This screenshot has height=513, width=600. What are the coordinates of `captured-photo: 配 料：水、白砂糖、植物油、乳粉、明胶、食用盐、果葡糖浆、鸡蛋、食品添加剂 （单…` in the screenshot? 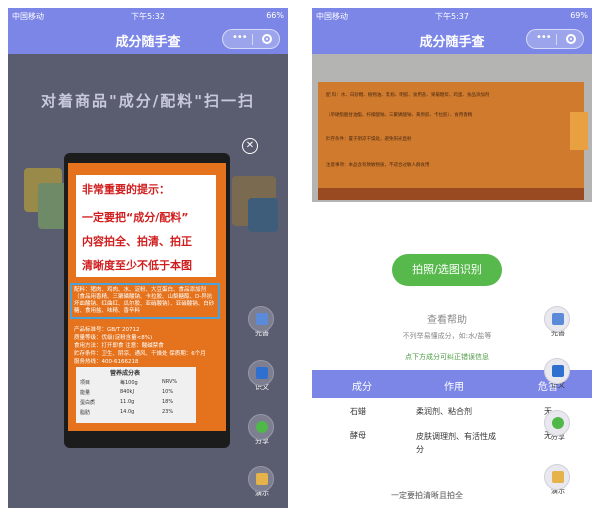 It's located at (452, 128).